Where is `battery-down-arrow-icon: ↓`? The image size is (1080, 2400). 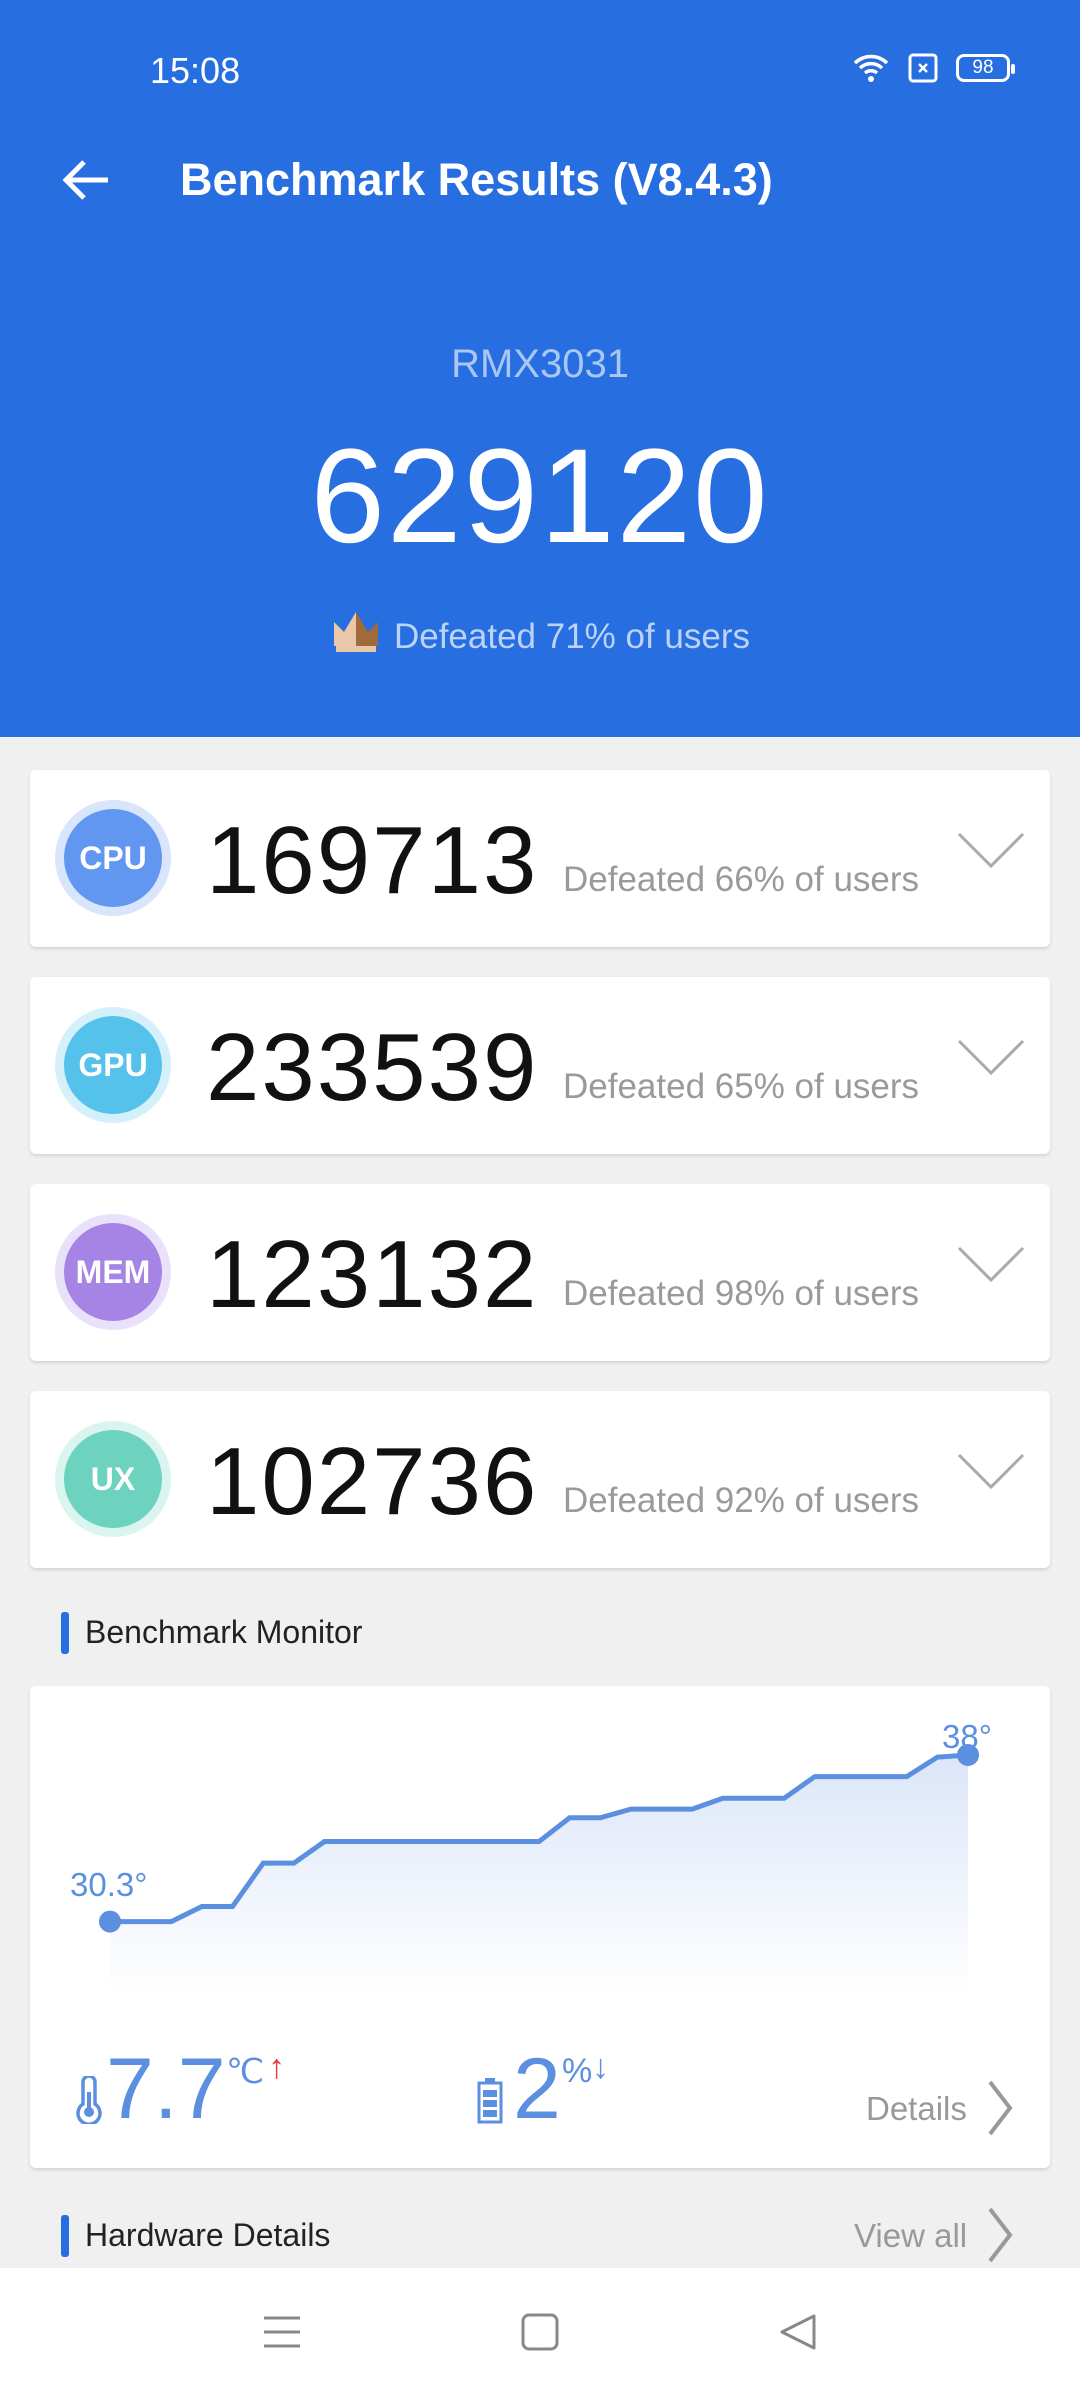 battery-down-arrow-icon: ↓ is located at coordinates (600, 2067).